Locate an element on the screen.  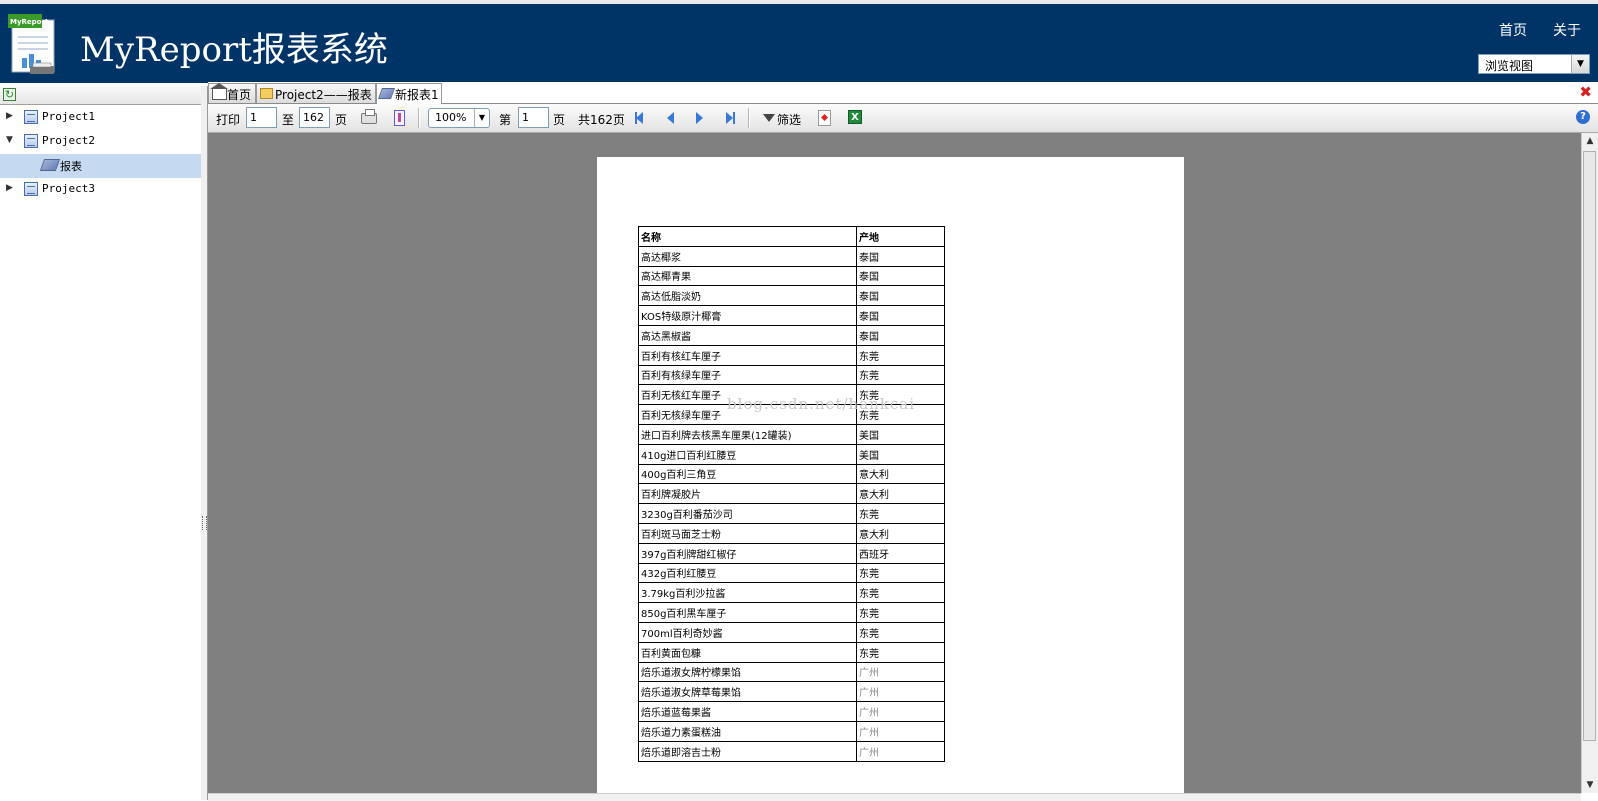
cell-name: 焙乐道淑女牌柠檬果馅 is located at coordinates (747, 672).